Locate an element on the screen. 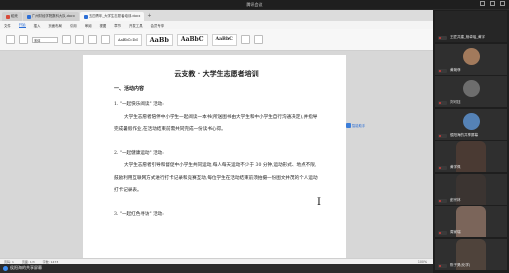 The height and width of the screenshot is (273, 509). participant-name: 彭宗林 is located at coordinates (455, 199).